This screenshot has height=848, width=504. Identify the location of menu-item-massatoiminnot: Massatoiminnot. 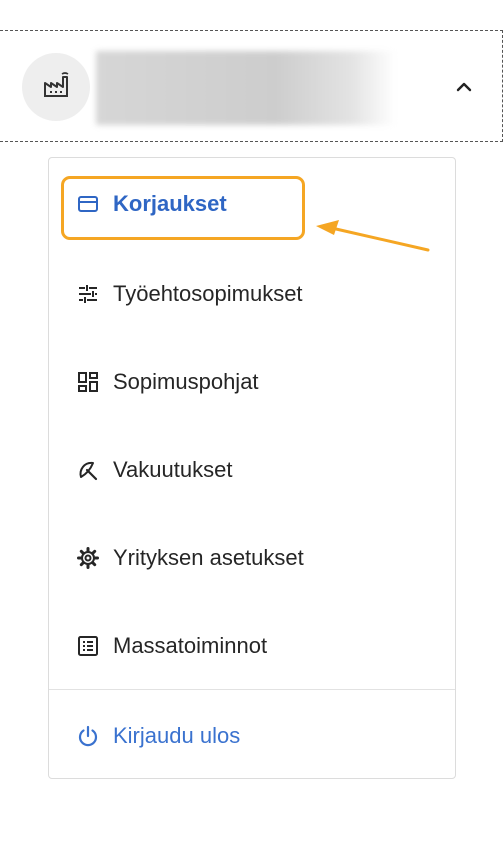
(172, 646).